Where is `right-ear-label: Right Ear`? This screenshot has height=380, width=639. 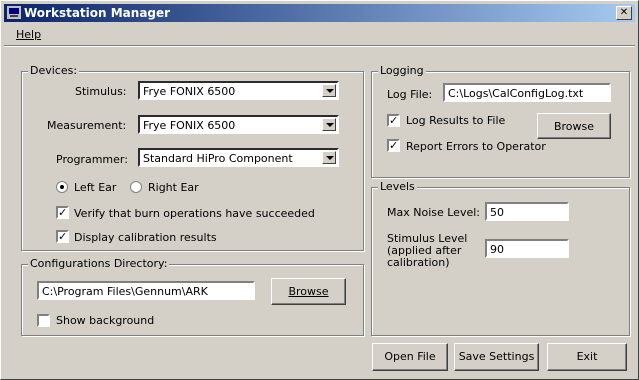 right-ear-label: Right Ear is located at coordinates (173, 187).